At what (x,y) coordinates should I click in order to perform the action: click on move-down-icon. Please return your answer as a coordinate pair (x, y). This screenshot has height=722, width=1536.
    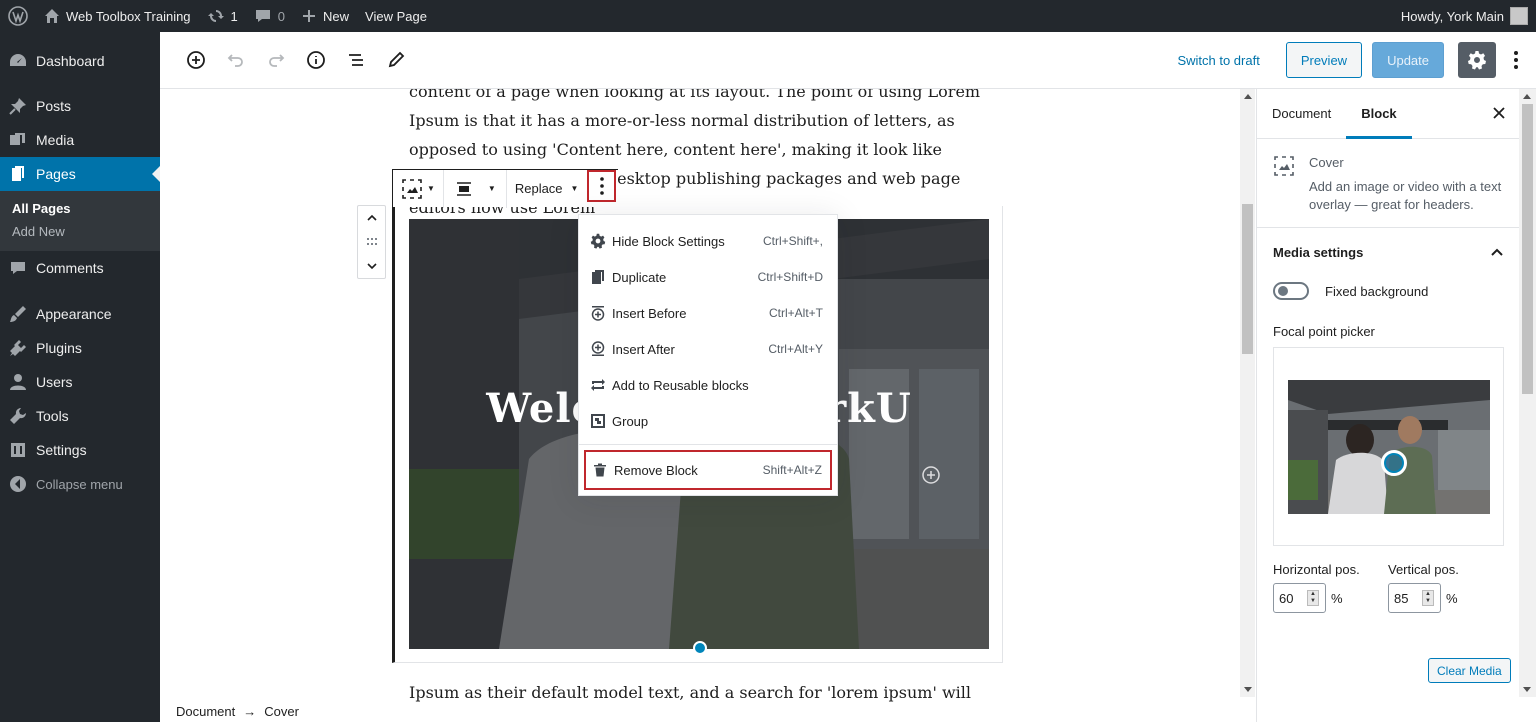
    Looking at the image, I should click on (372, 266).